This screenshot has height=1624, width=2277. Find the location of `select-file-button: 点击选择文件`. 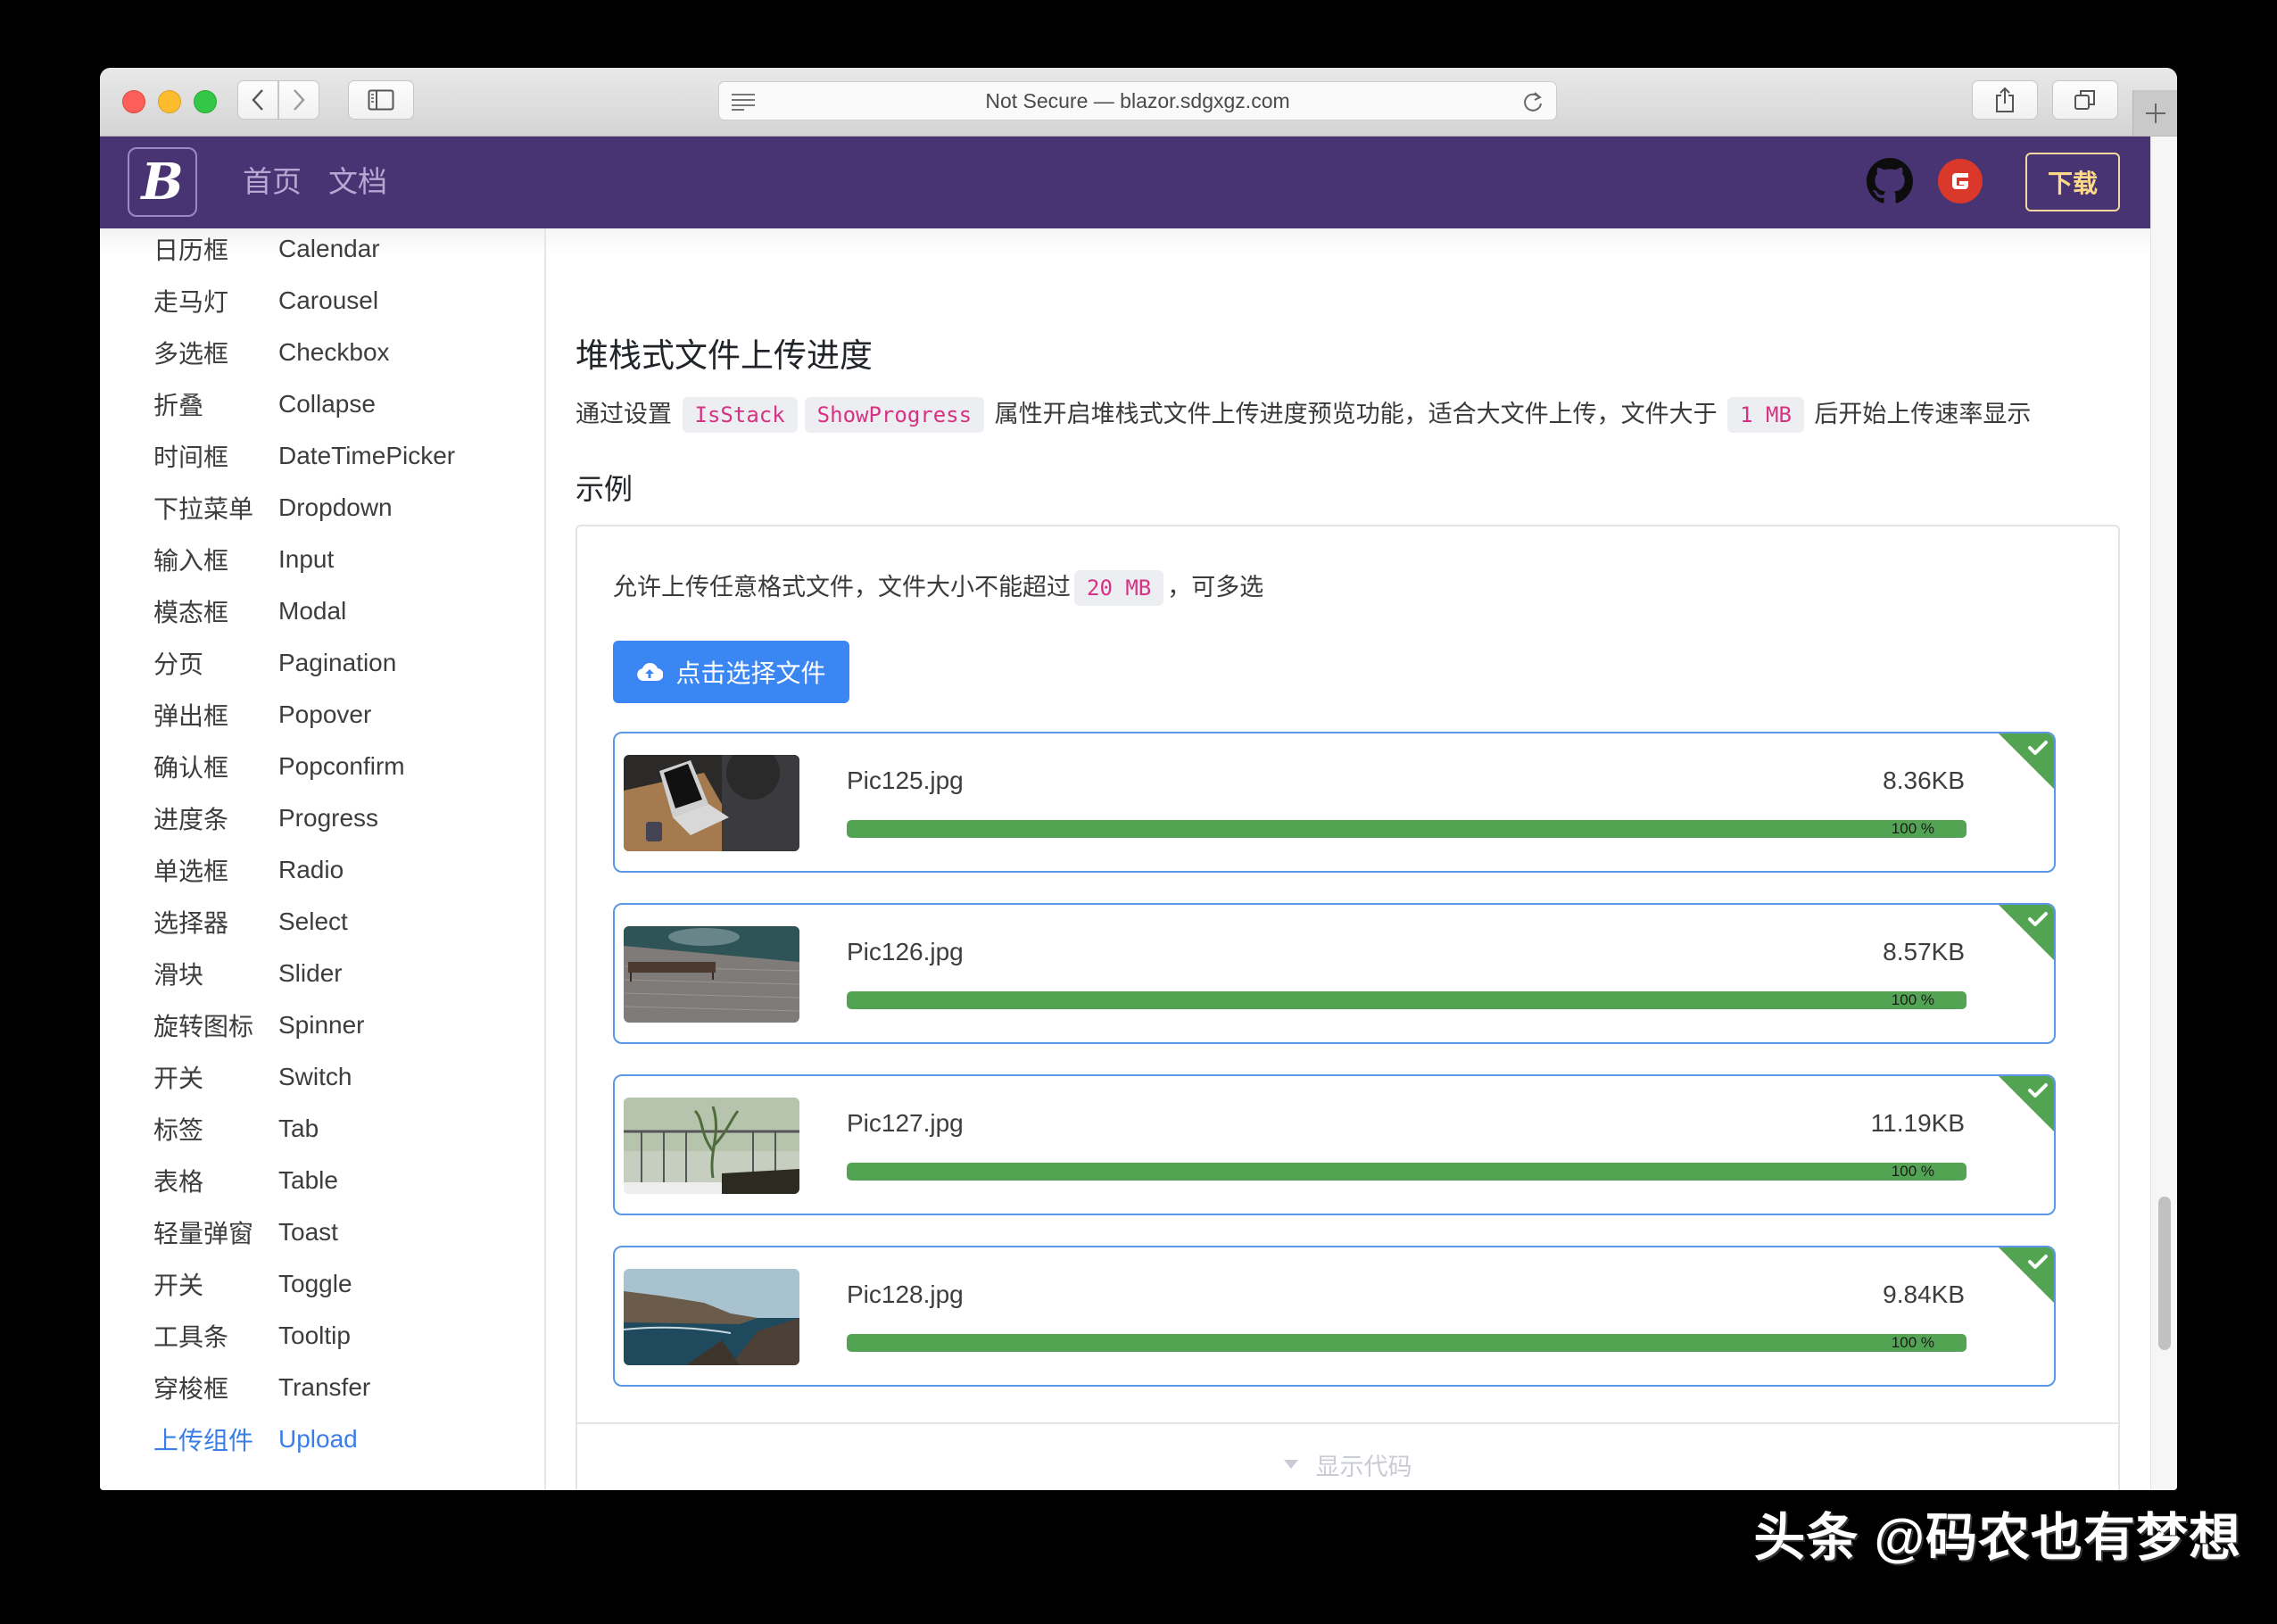

select-file-button: 点击选择文件 is located at coordinates (731, 672).